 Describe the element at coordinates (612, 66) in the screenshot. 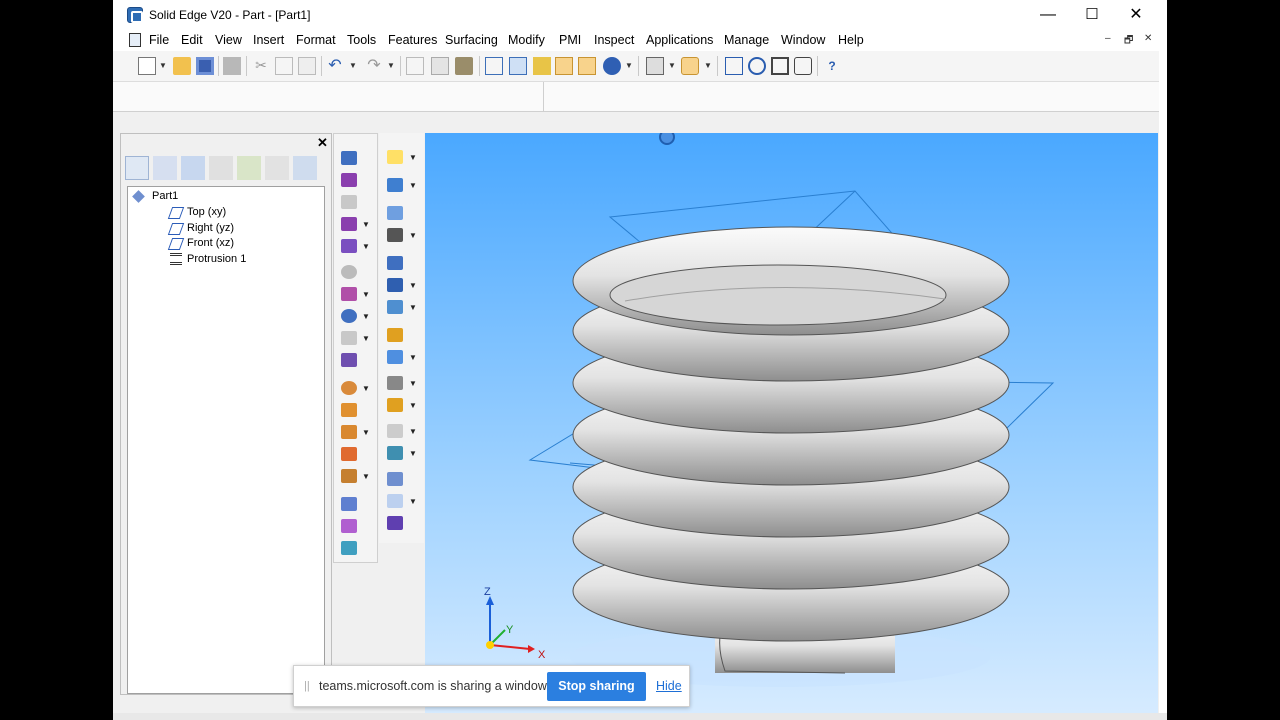

I see `render-icon` at that location.